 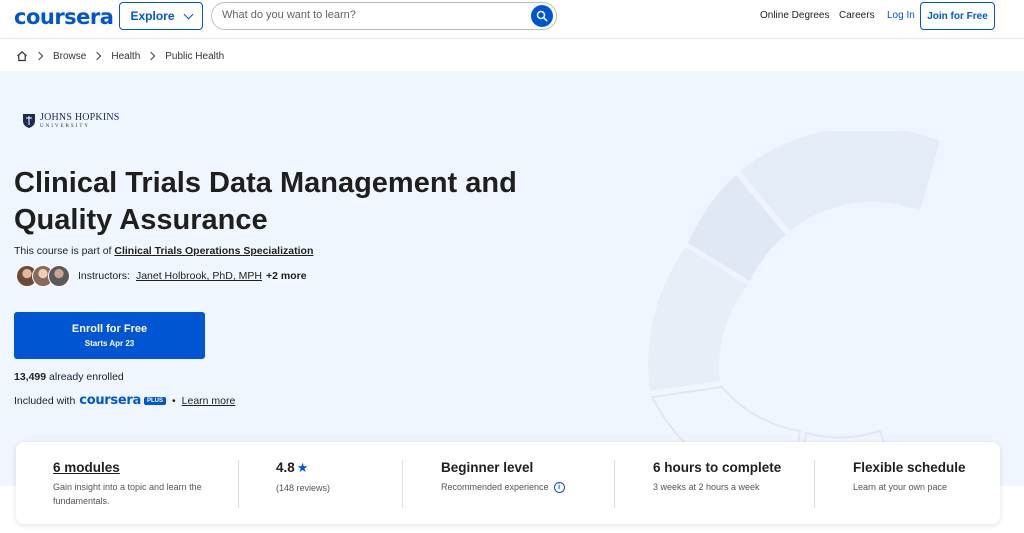 What do you see at coordinates (22, 56) in the screenshot?
I see `home-icon` at bounding box center [22, 56].